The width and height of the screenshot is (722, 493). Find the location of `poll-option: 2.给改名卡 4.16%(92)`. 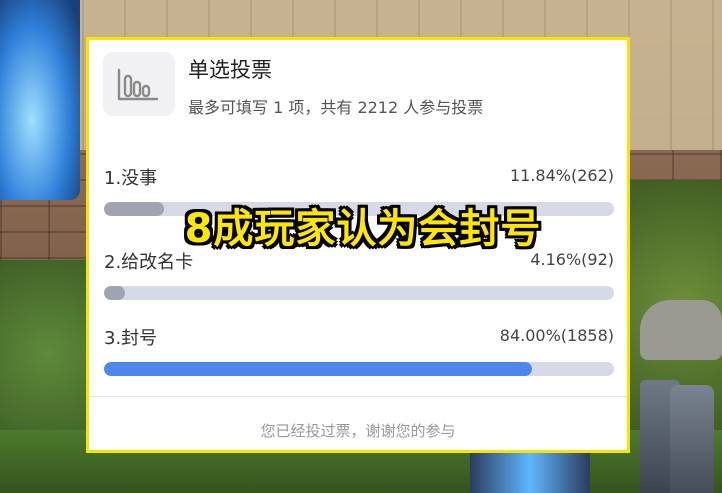

poll-option: 2.给改名卡 4.16%(92) is located at coordinates (359, 278).